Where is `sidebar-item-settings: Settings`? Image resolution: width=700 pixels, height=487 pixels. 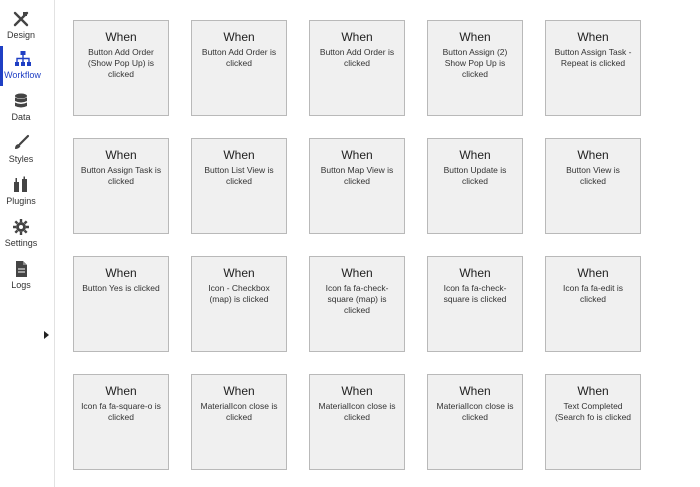
sidebar-item-settings: Settings is located at coordinates (21, 234).